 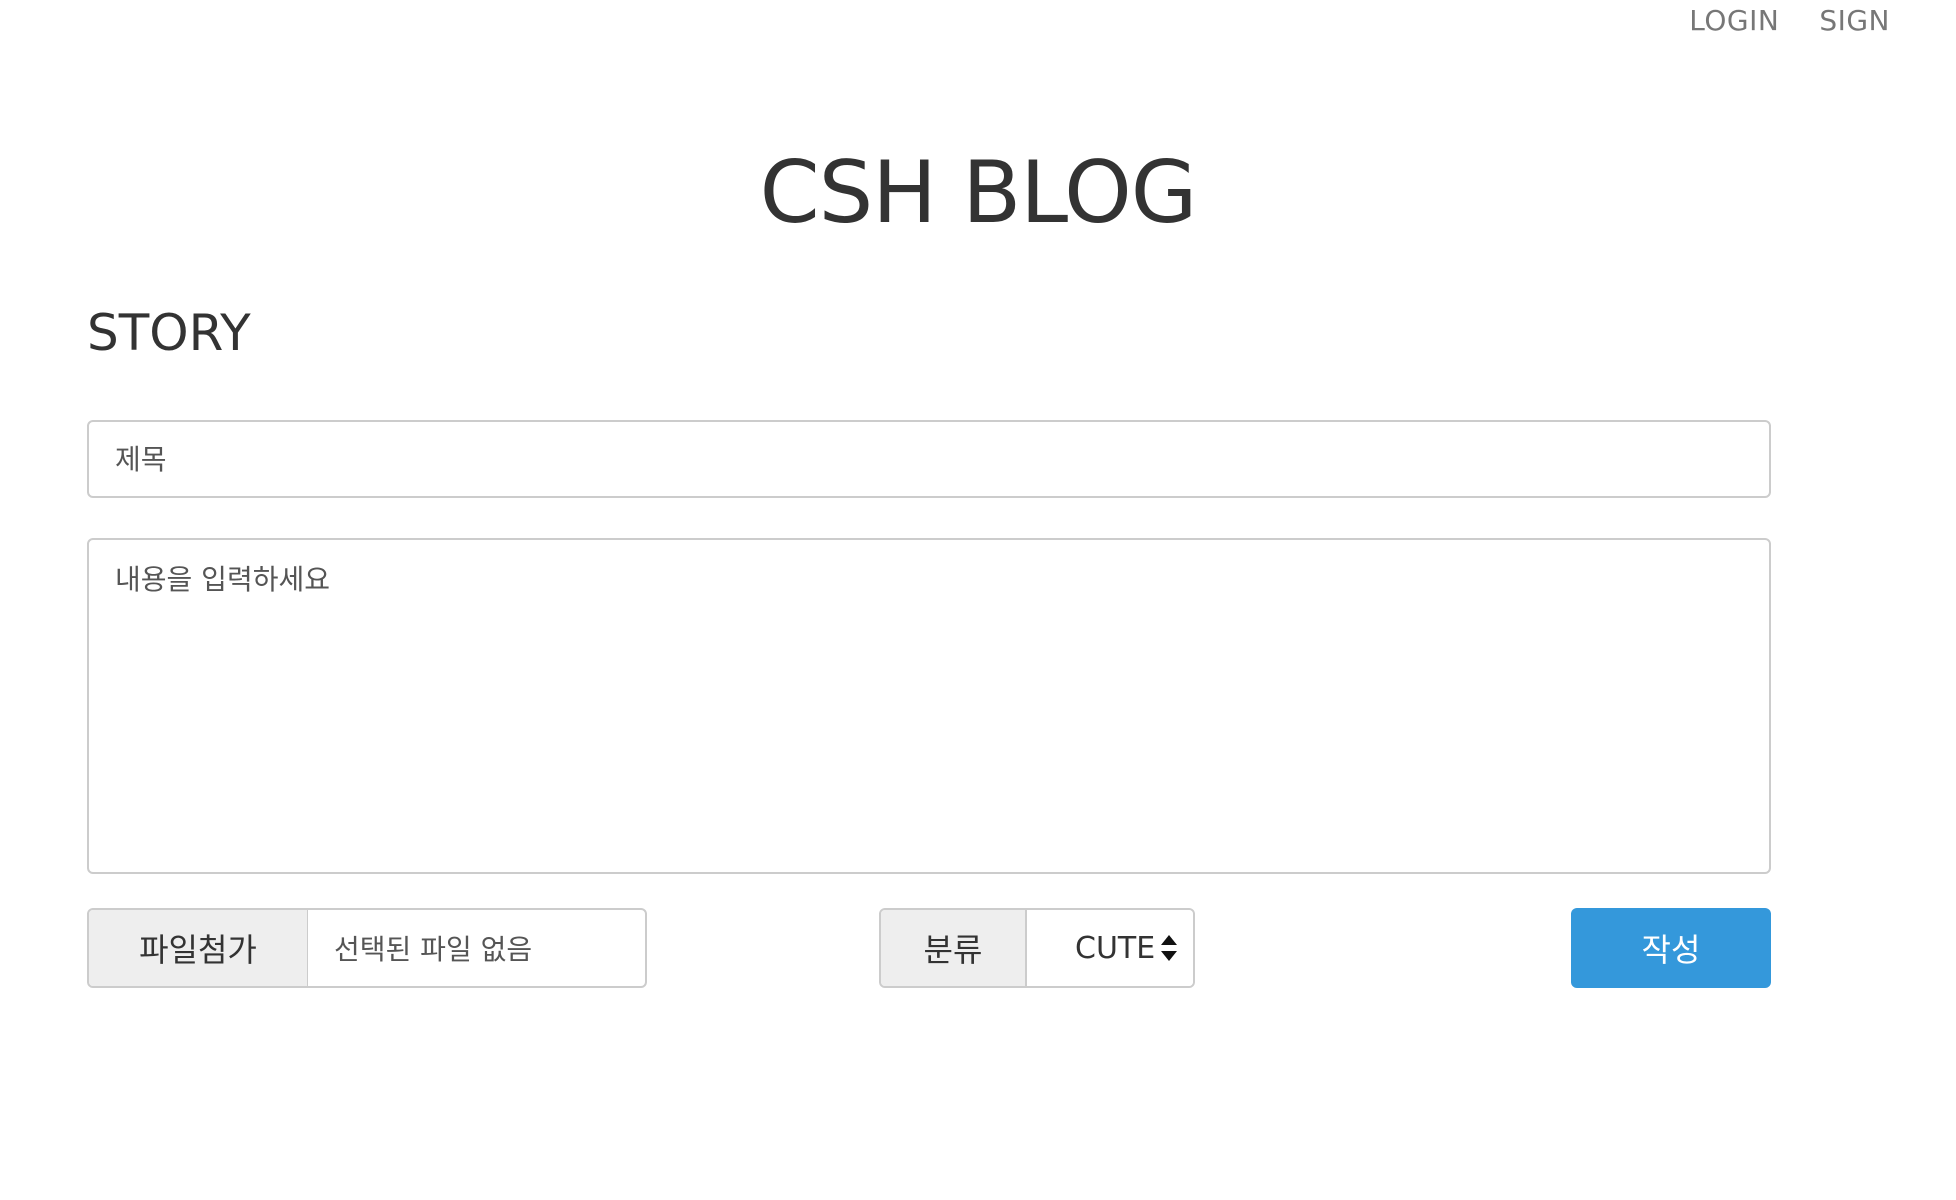 What do you see at coordinates (1169, 956) in the screenshot?
I see `arrow-down-icon` at bounding box center [1169, 956].